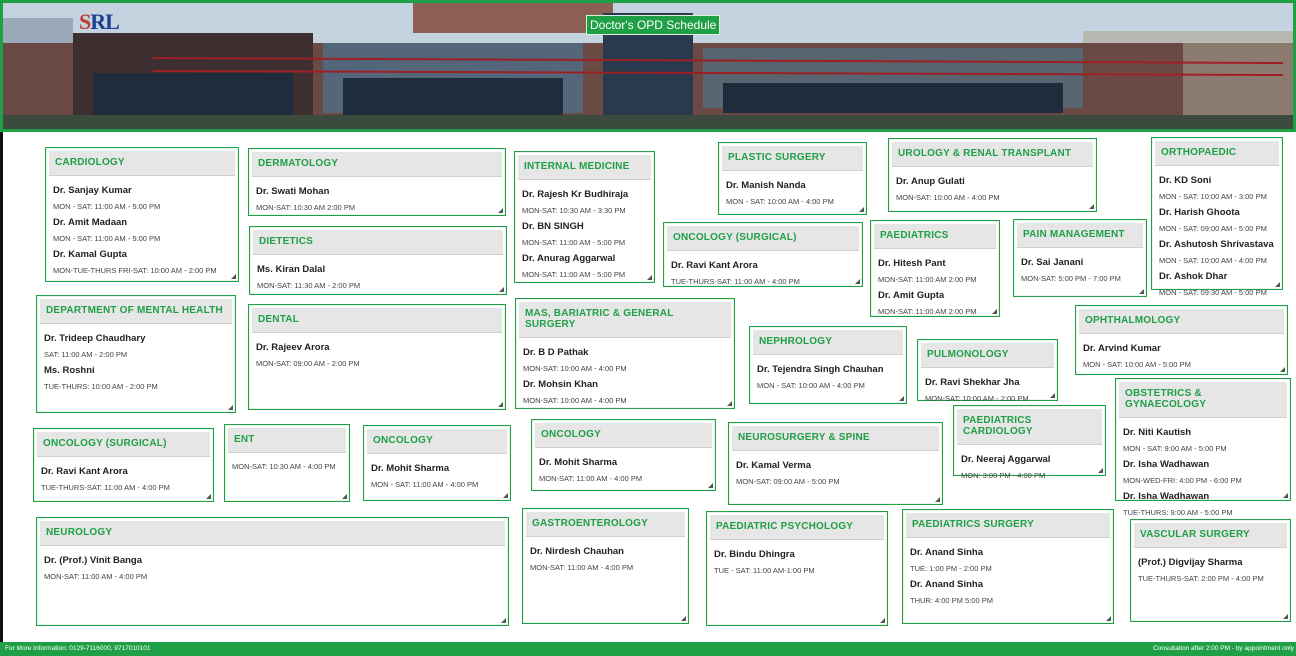 The image size is (1296, 656). What do you see at coordinates (136, 311) in the screenshot?
I see `department-title: DEPARTMENT OF MENTAL HEALTH` at bounding box center [136, 311].